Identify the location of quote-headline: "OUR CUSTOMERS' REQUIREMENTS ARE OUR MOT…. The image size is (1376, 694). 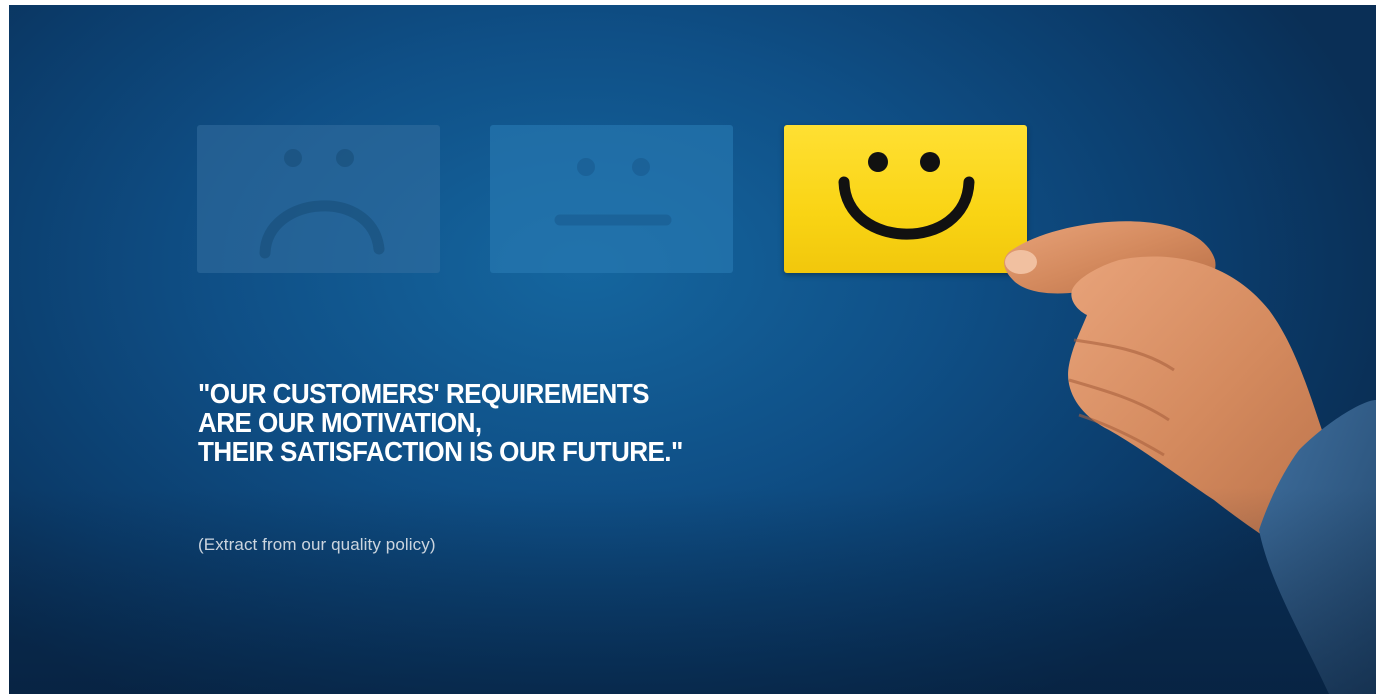
(440, 422).